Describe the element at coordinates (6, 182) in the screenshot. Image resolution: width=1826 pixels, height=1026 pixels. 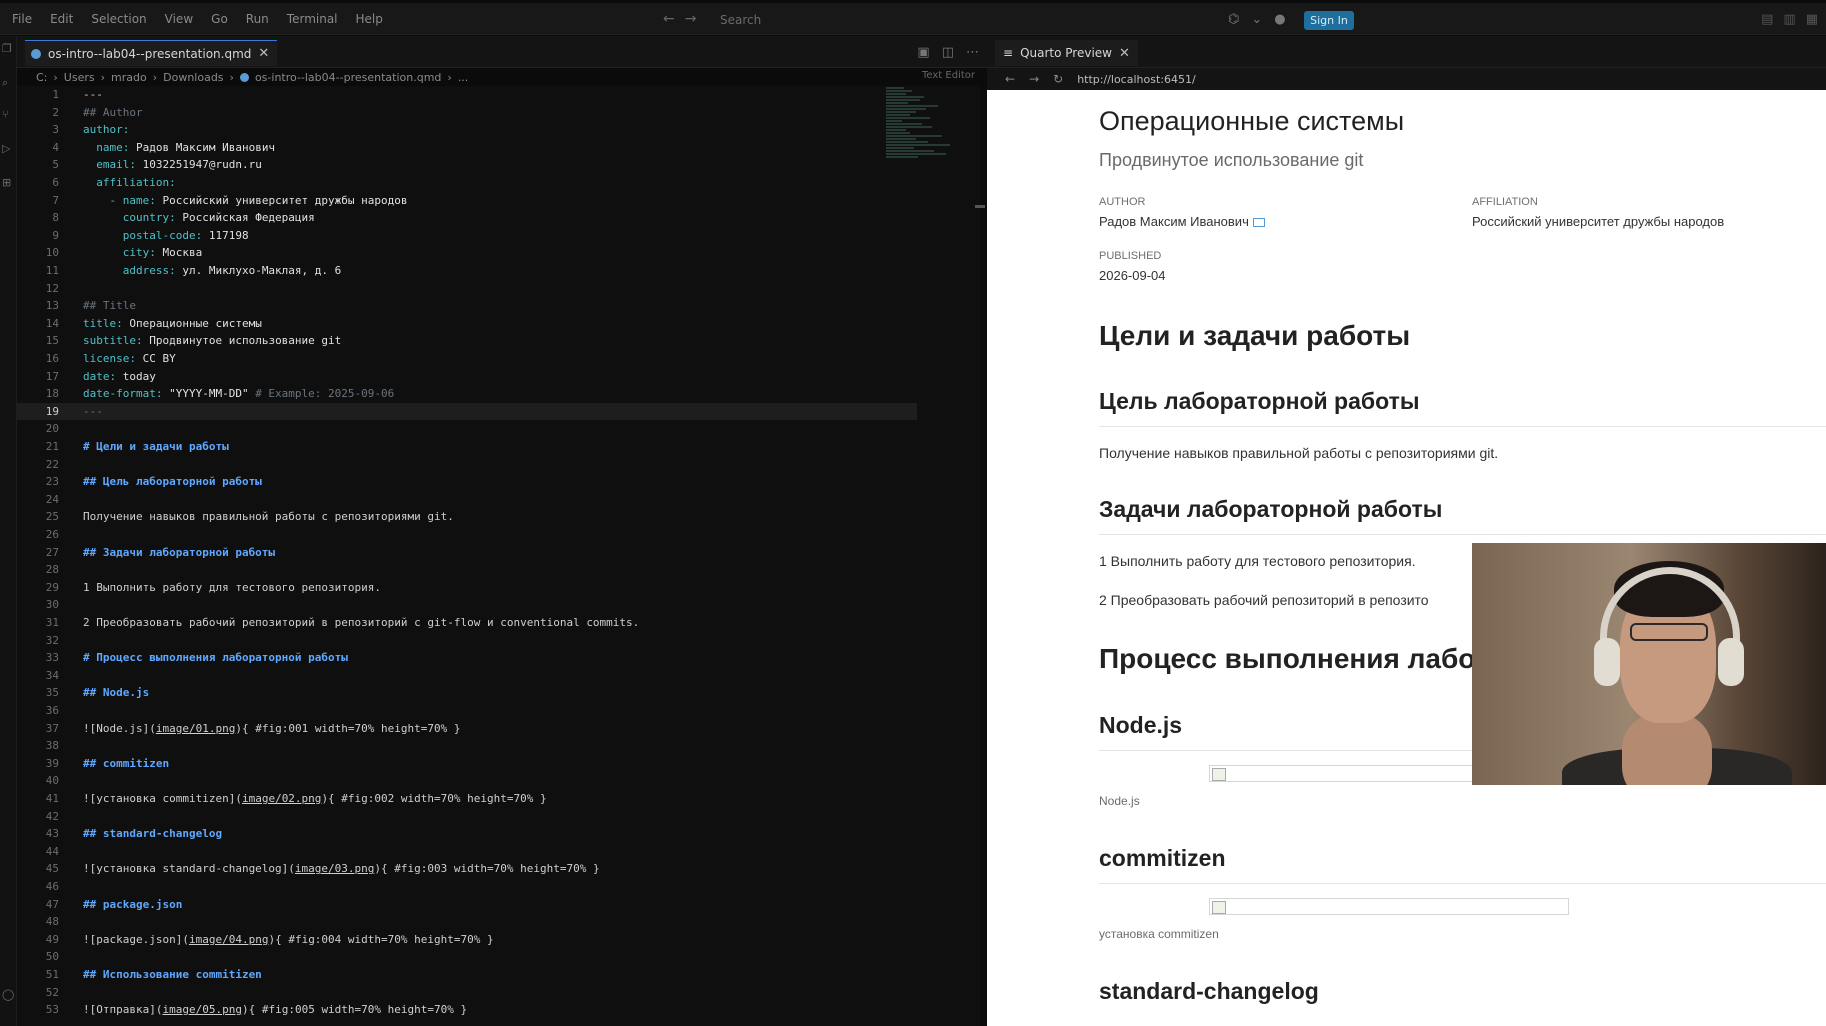
I see `extensions-icon: ⊞` at that location.